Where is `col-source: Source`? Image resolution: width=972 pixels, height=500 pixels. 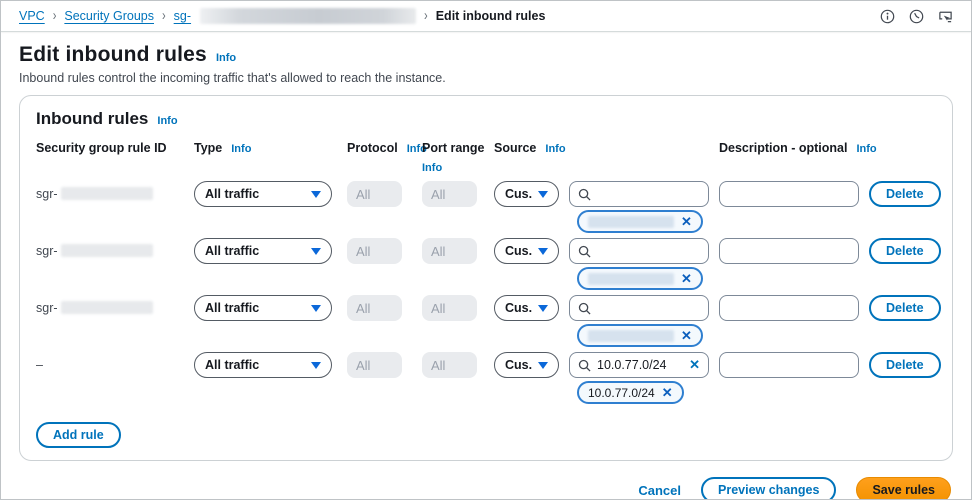
col-source: Source is located at coordinates (515, 148).